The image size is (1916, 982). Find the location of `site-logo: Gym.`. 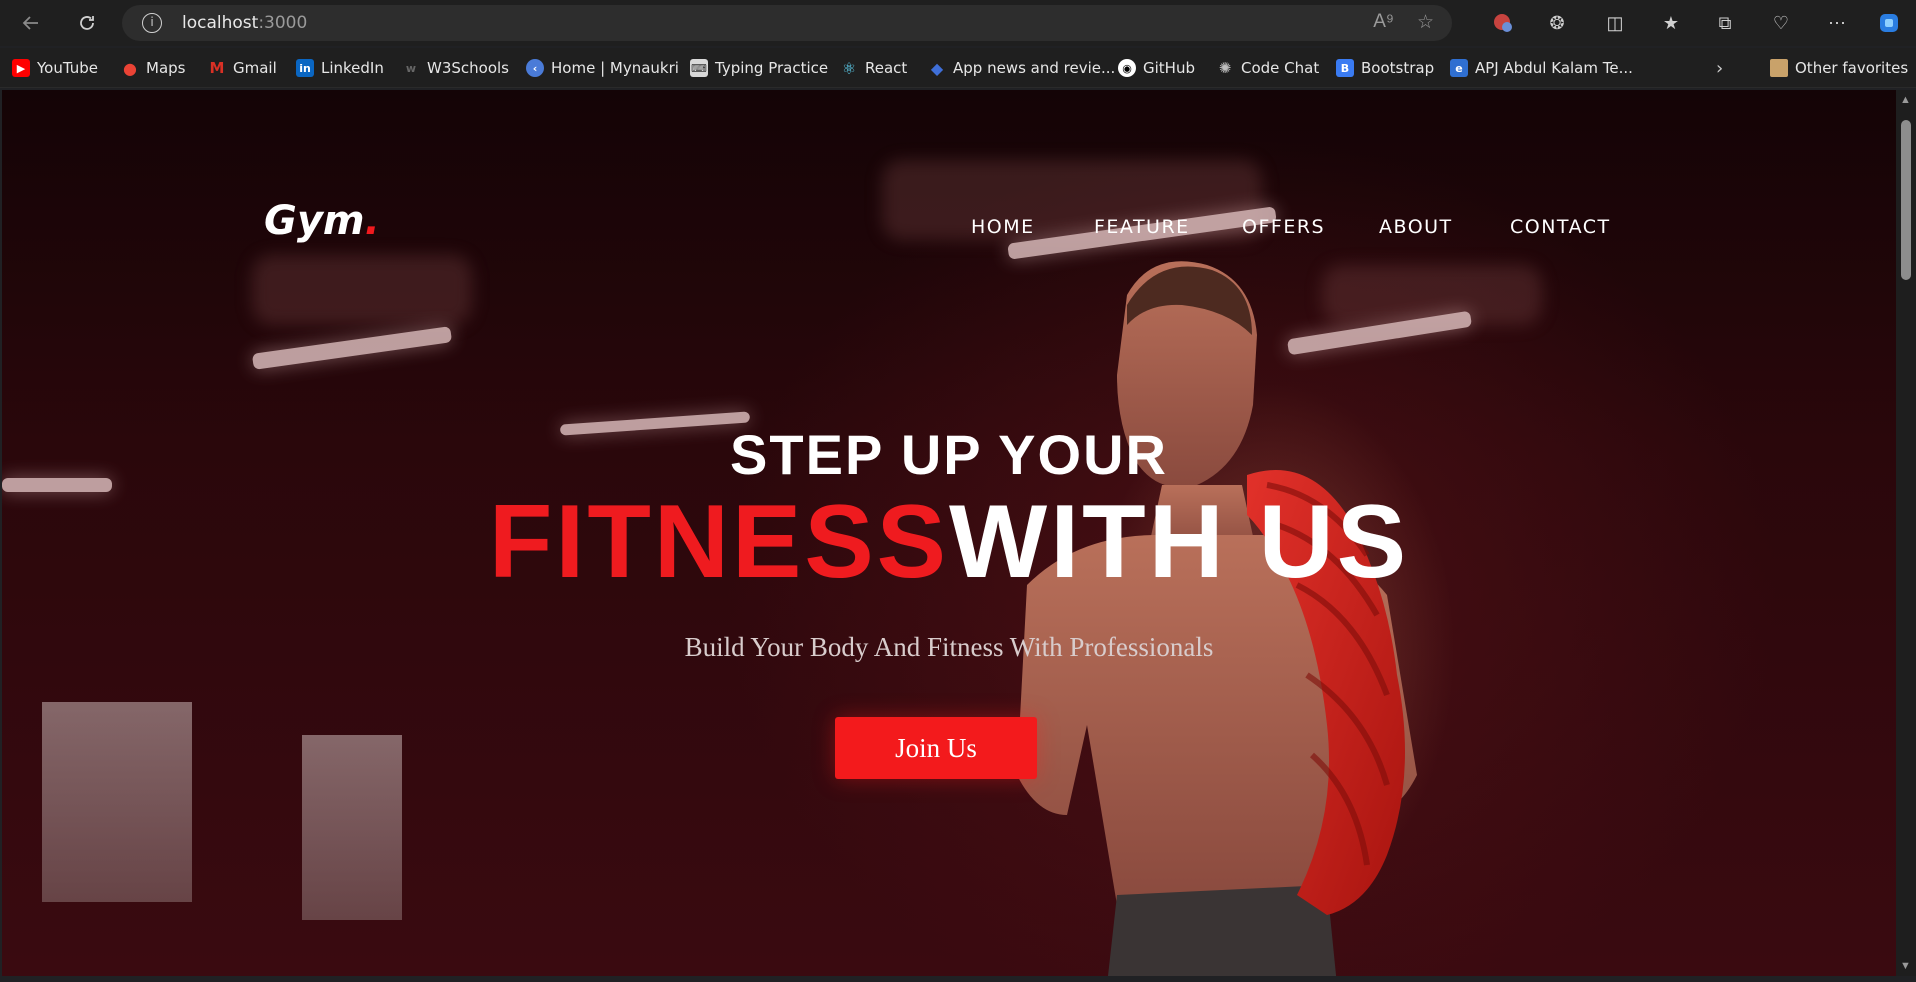

site-logo: Gym. is located at coordinates (322, 221).